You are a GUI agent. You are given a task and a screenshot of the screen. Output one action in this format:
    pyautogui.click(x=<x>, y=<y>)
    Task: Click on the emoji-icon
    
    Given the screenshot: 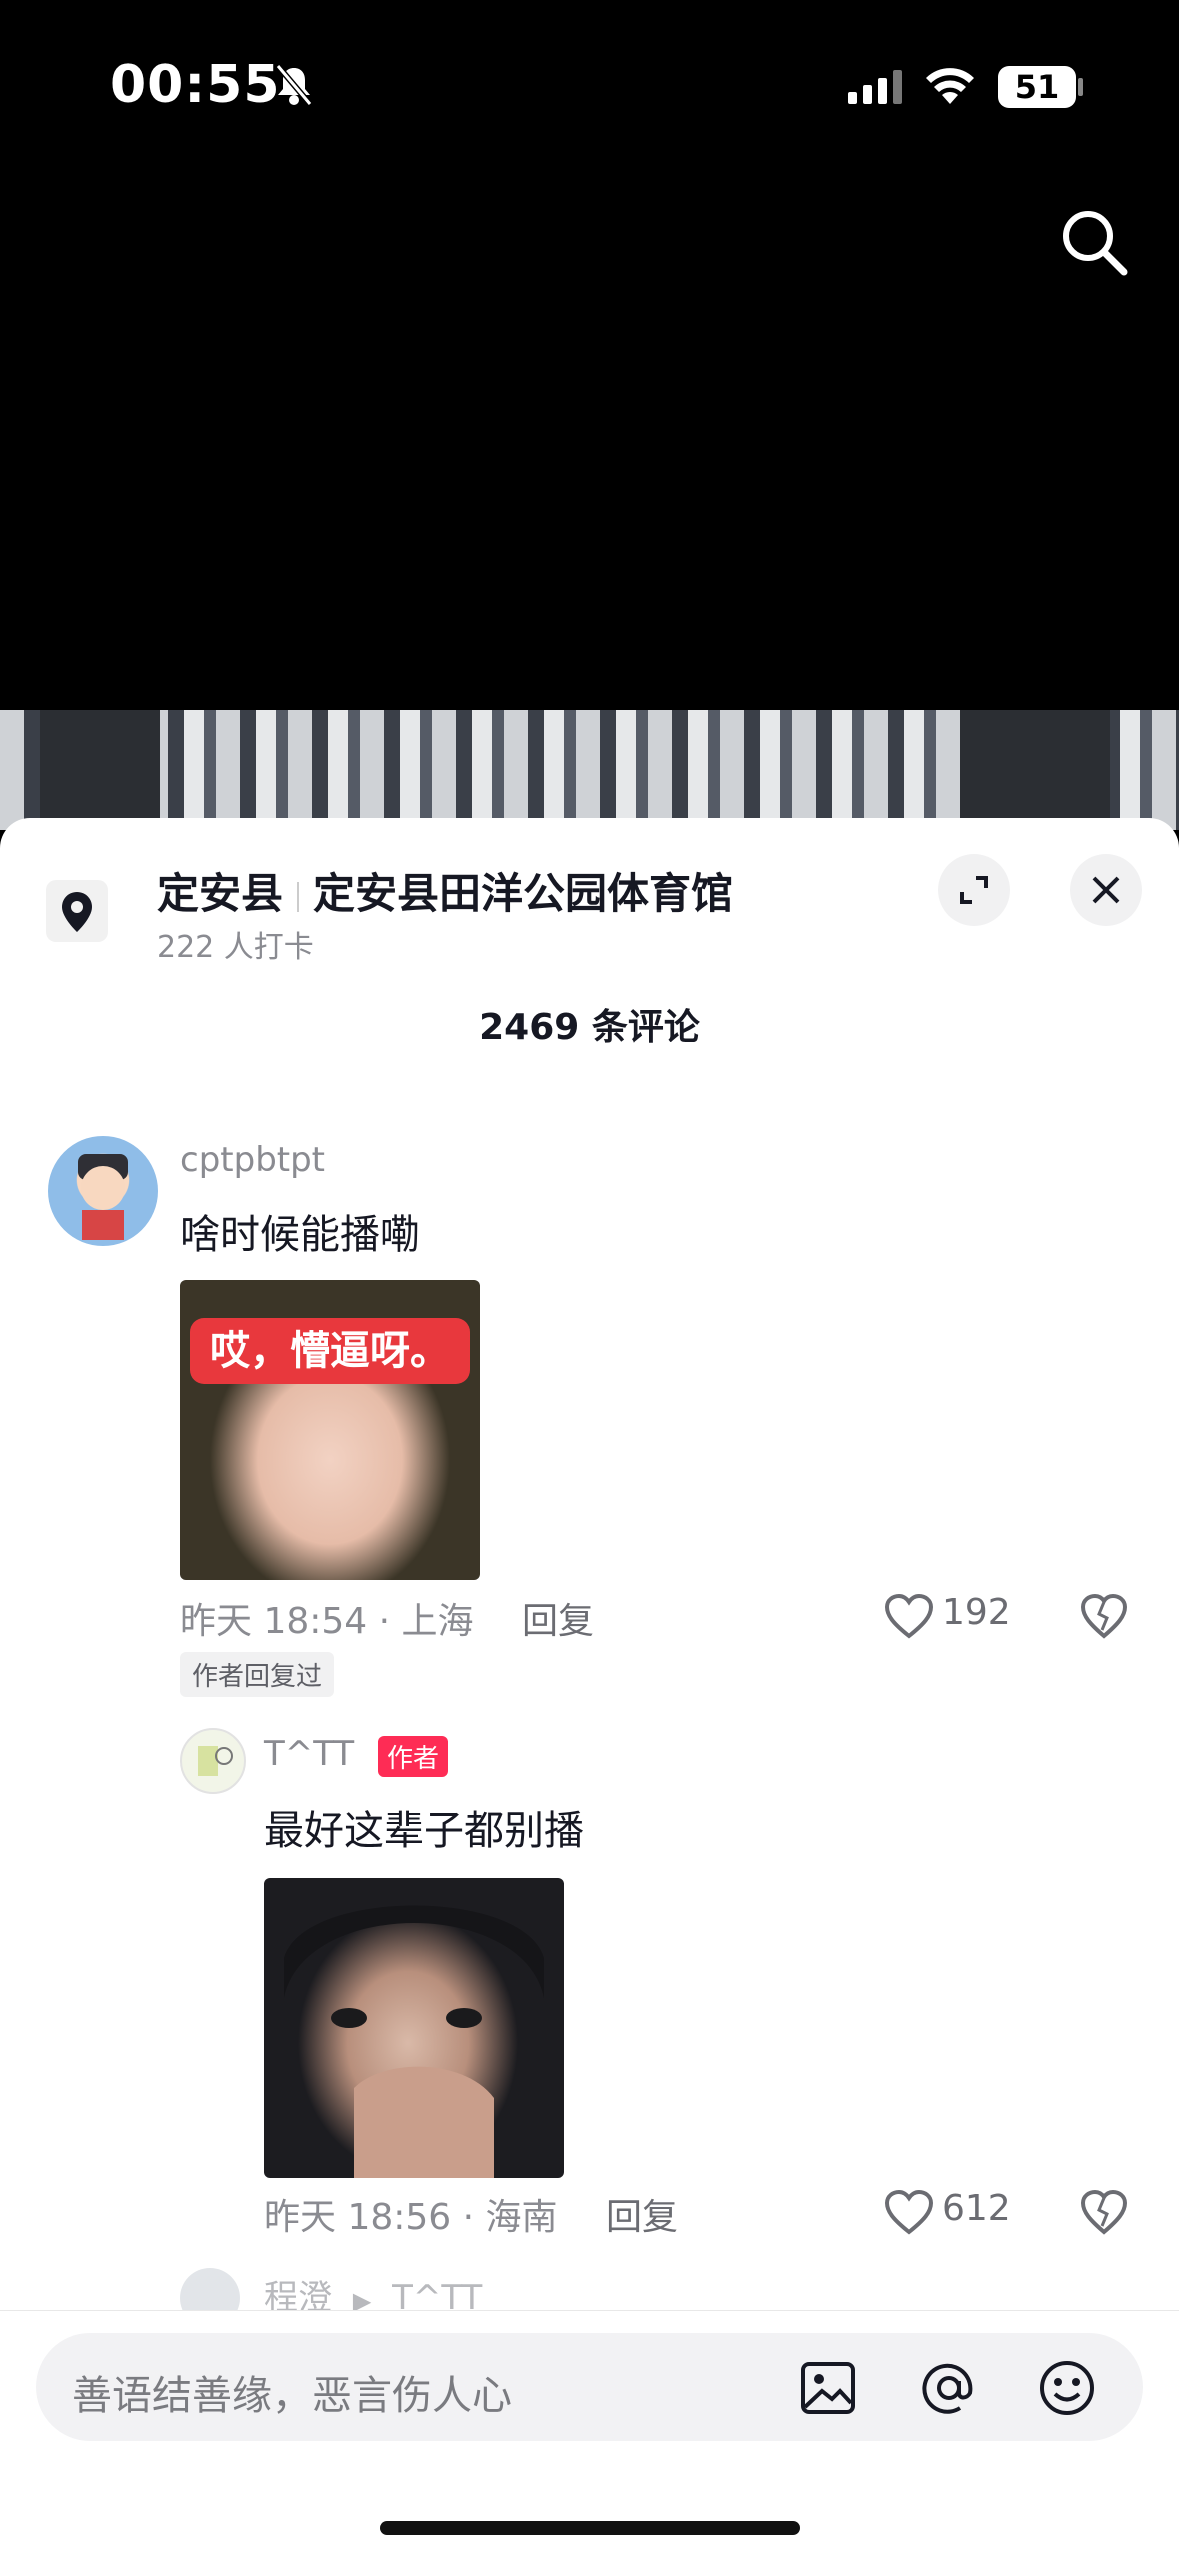 What is the action you would take?
    pyautogui.click(x=1067, y=2388)
    